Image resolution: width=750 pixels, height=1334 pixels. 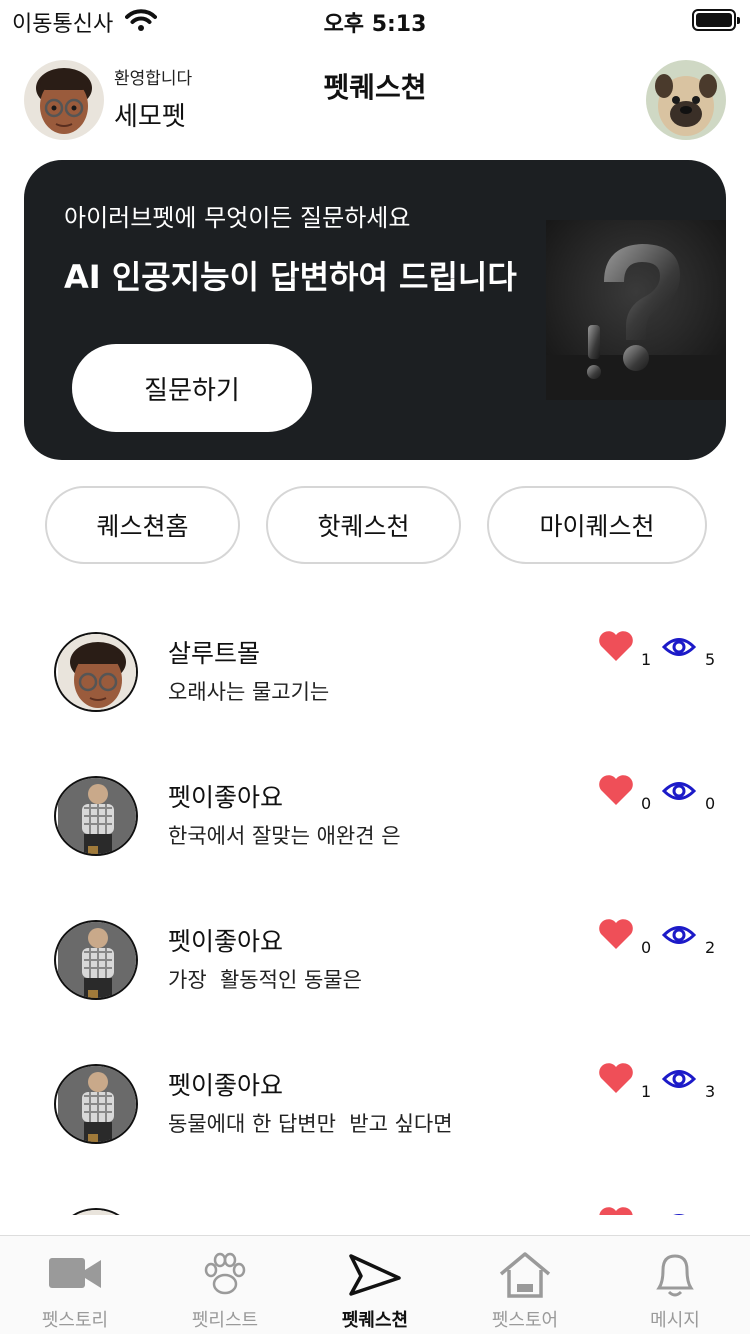 I want to click on send-arrow-icon, so click(x=375, y=1275).